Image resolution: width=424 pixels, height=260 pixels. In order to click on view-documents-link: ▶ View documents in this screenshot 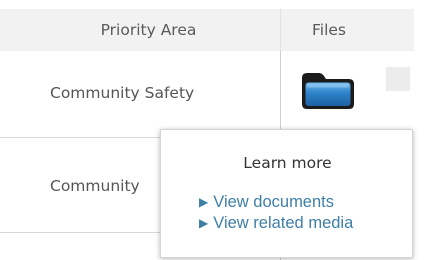, I will do `click(266, 202)`.